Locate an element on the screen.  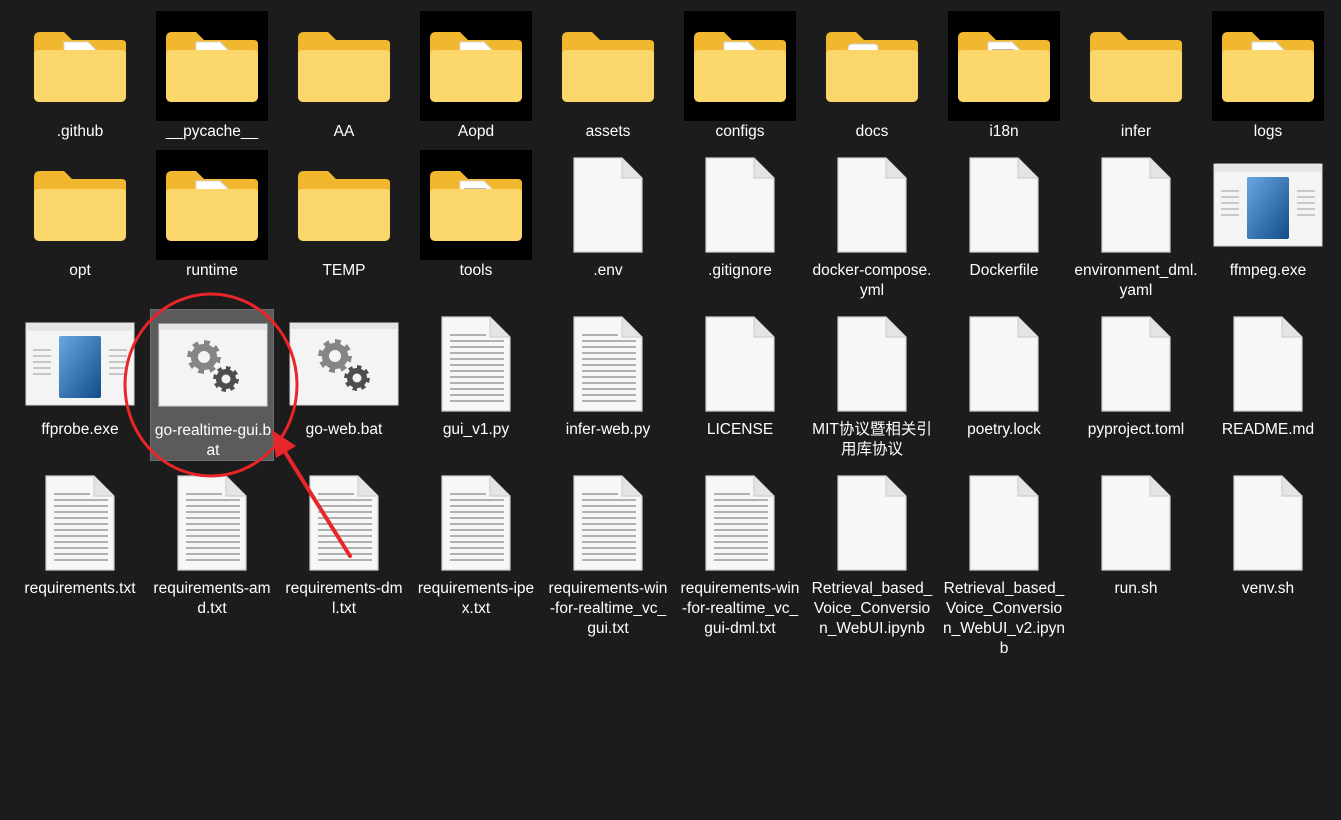
file-item: configs is located at coordinates (740, 87).